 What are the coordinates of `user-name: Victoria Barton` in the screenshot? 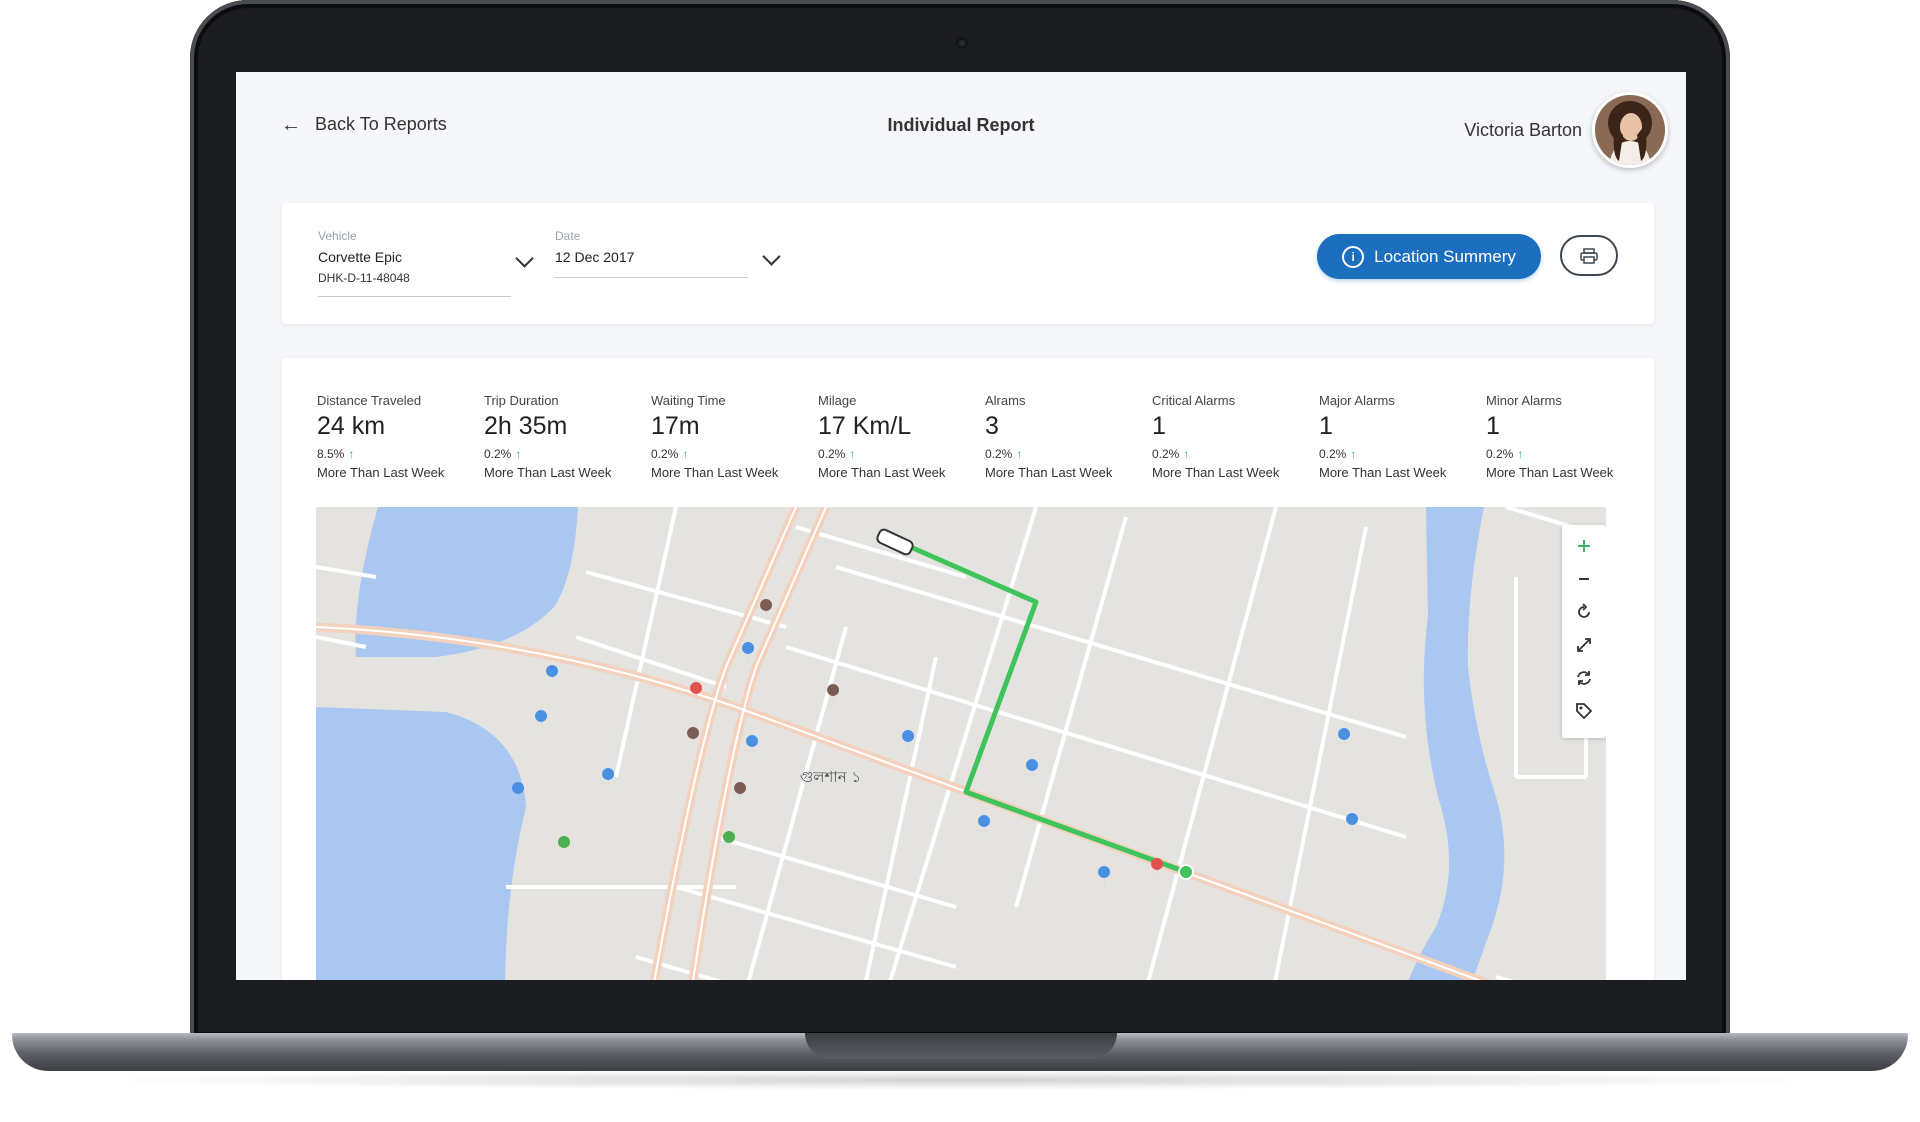 It's located at (1523, 129).